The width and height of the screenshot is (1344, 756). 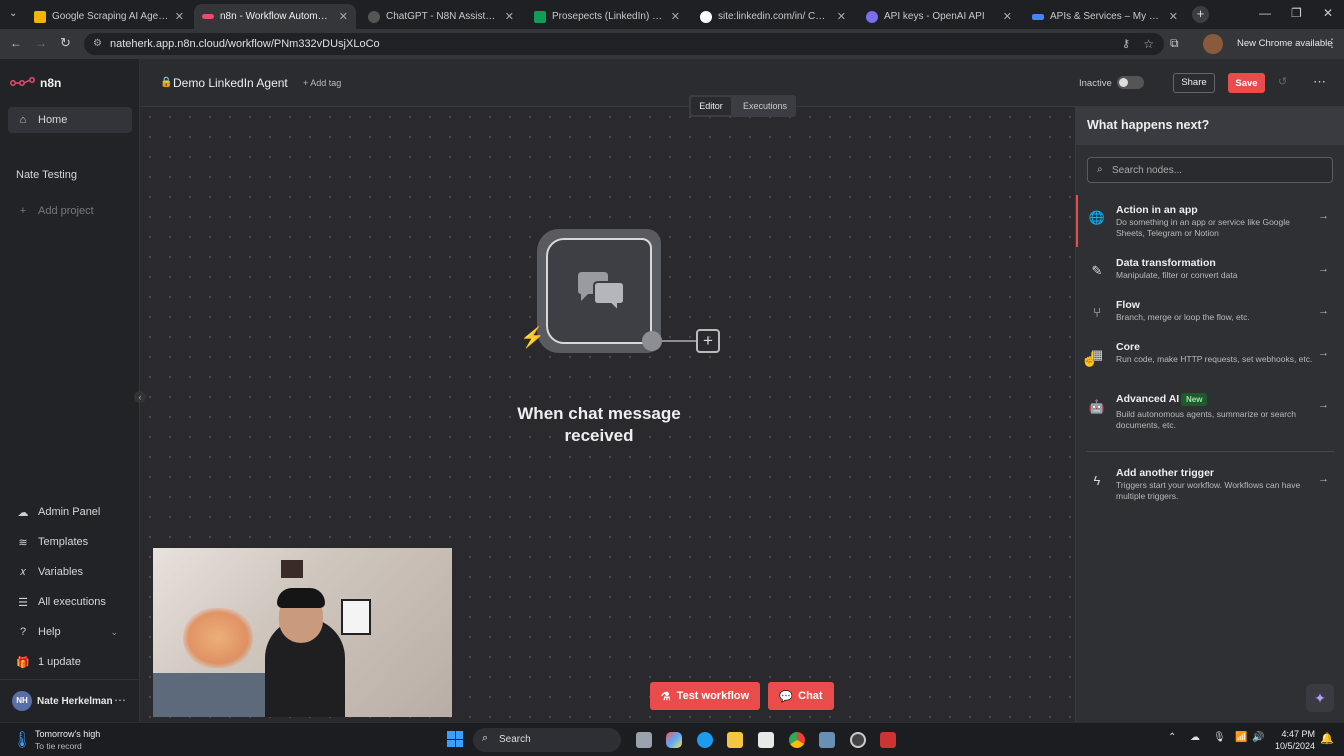 What do you see at coordinates (766, 740) in the screenshot?
I see `store-icon` at bounding box center [766, 740].